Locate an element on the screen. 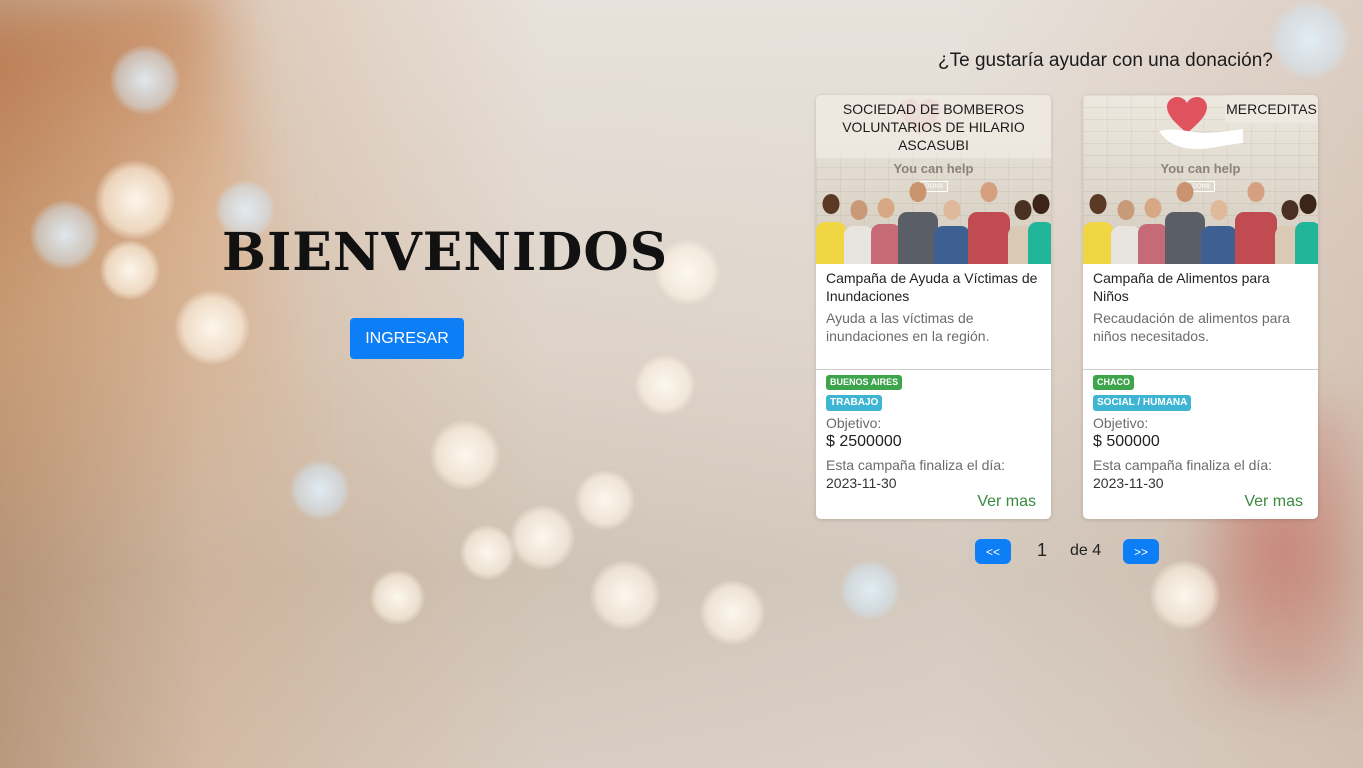  goal-value: $ 500000 is located at coordinates (1126, 441).